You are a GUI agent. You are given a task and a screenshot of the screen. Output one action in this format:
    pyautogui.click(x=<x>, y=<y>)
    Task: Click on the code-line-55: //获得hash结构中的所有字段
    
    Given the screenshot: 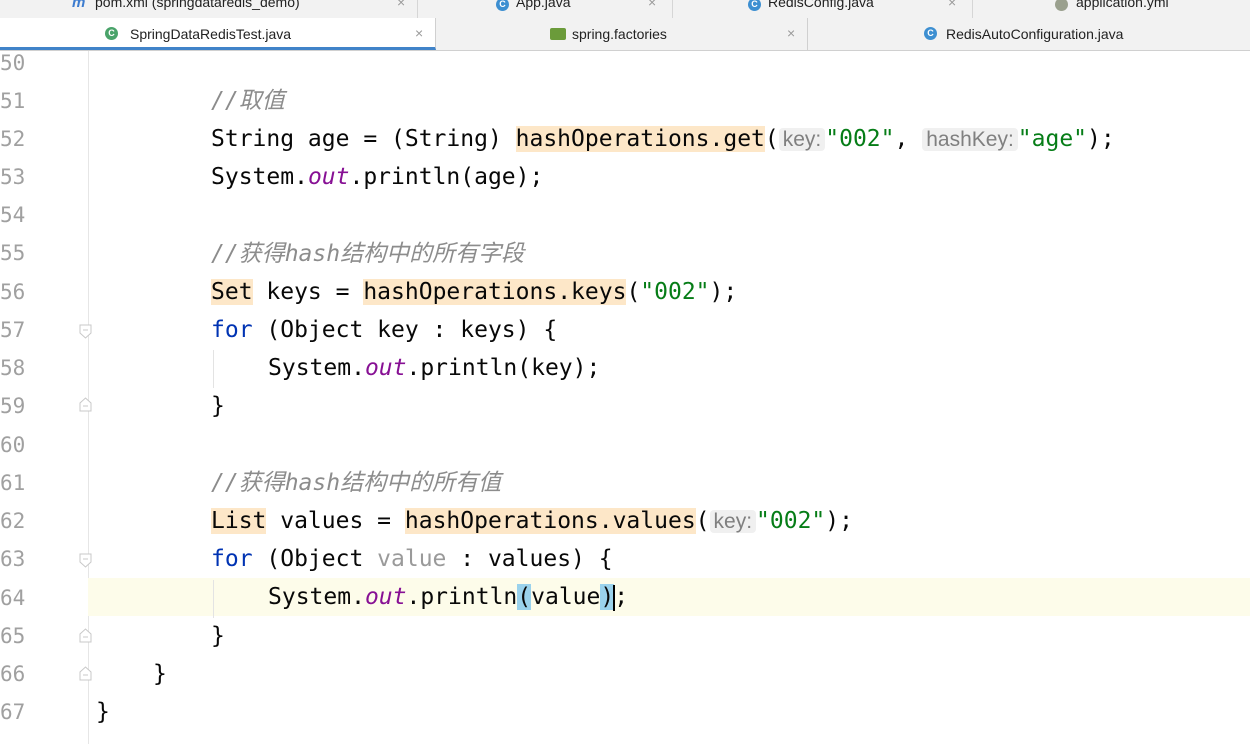 What is the action you would take?
    pyautogui.click(x=367, y=254)
    